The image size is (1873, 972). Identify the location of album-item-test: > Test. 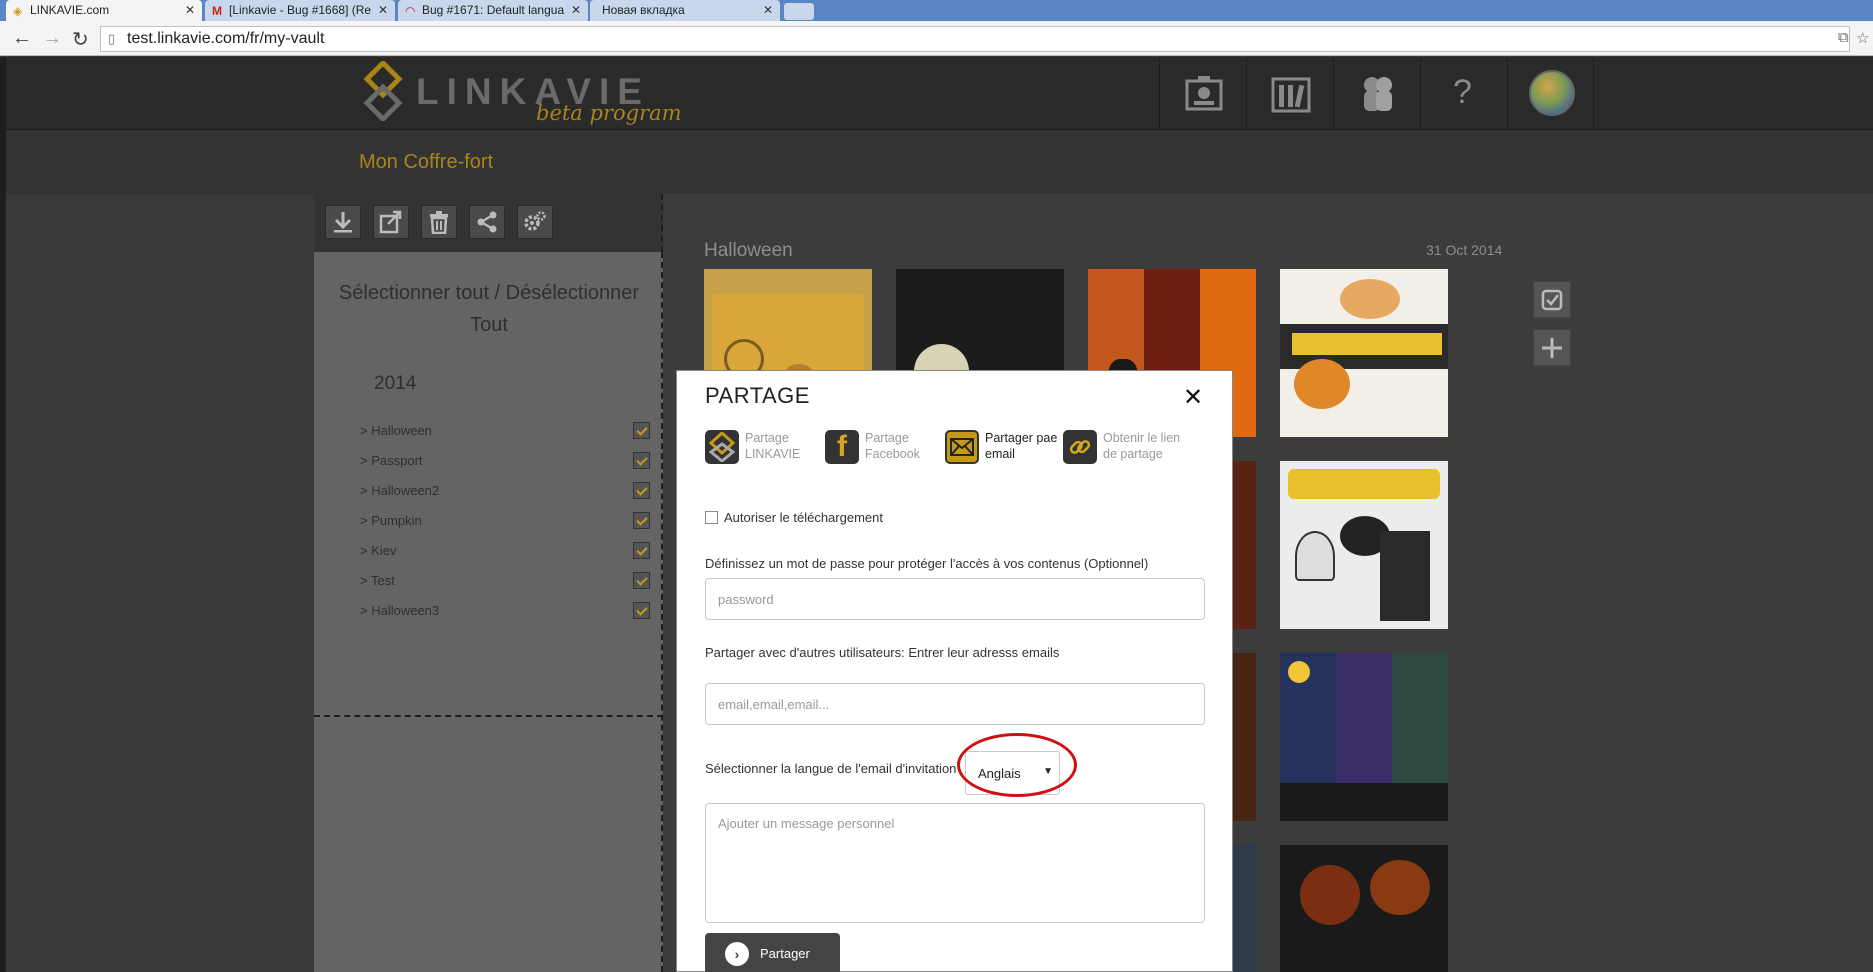
(505, 581).